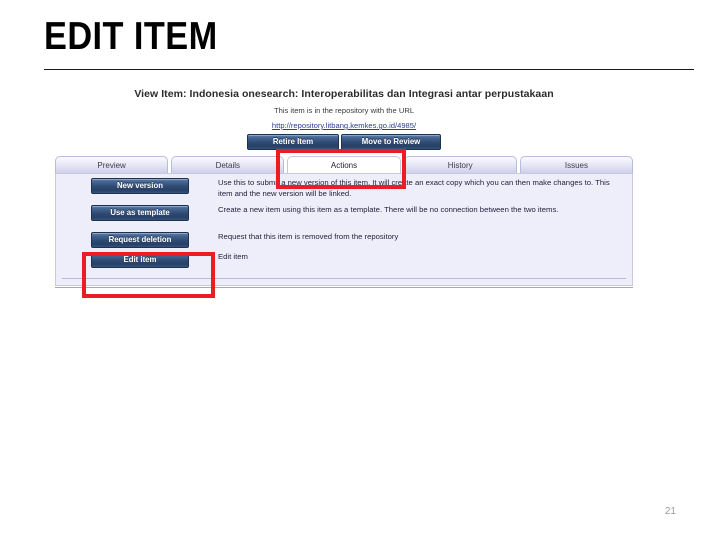  I want to click on new-version-button-cell: New version, so click(140, 188).